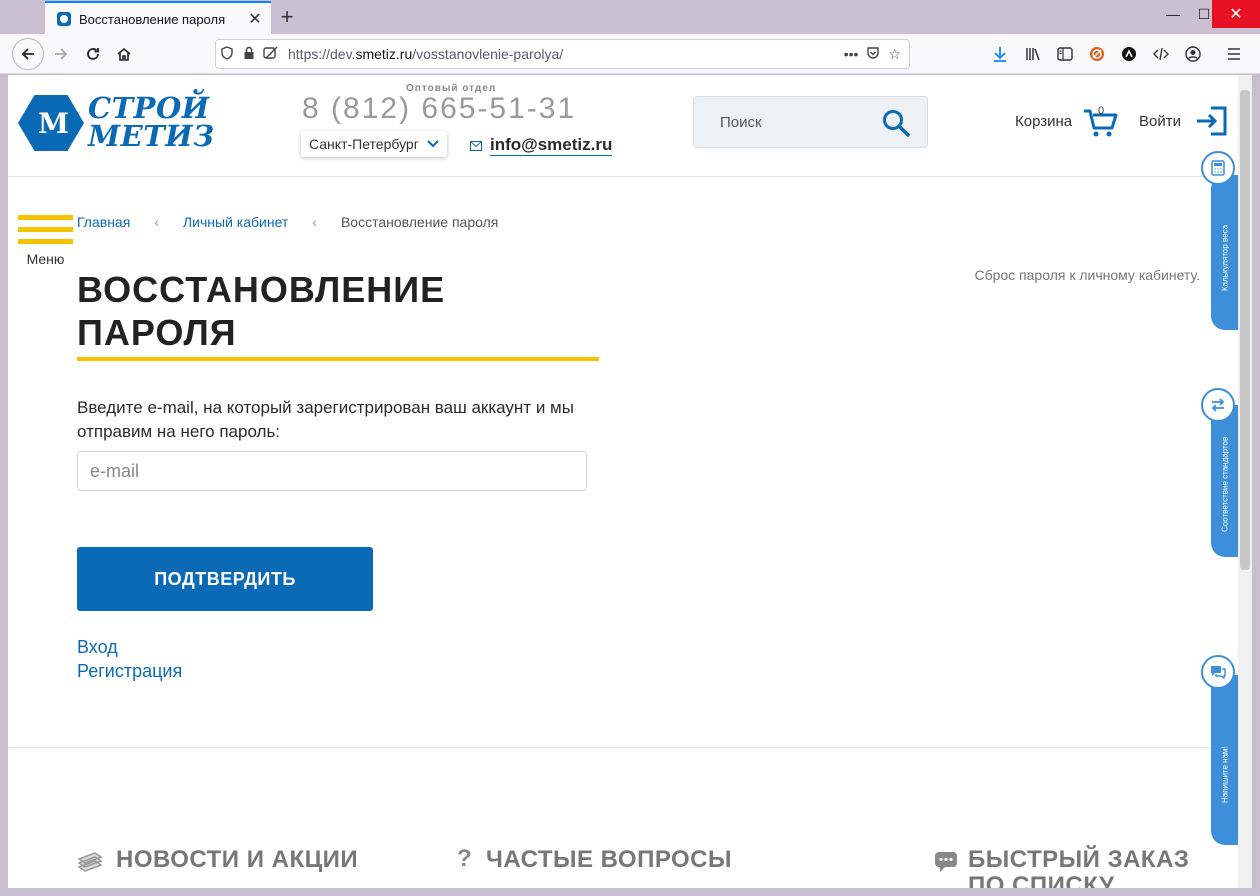 This screenshot has height=896, width=1260. I want to click on menu-label: Меню, so click(45, 259).